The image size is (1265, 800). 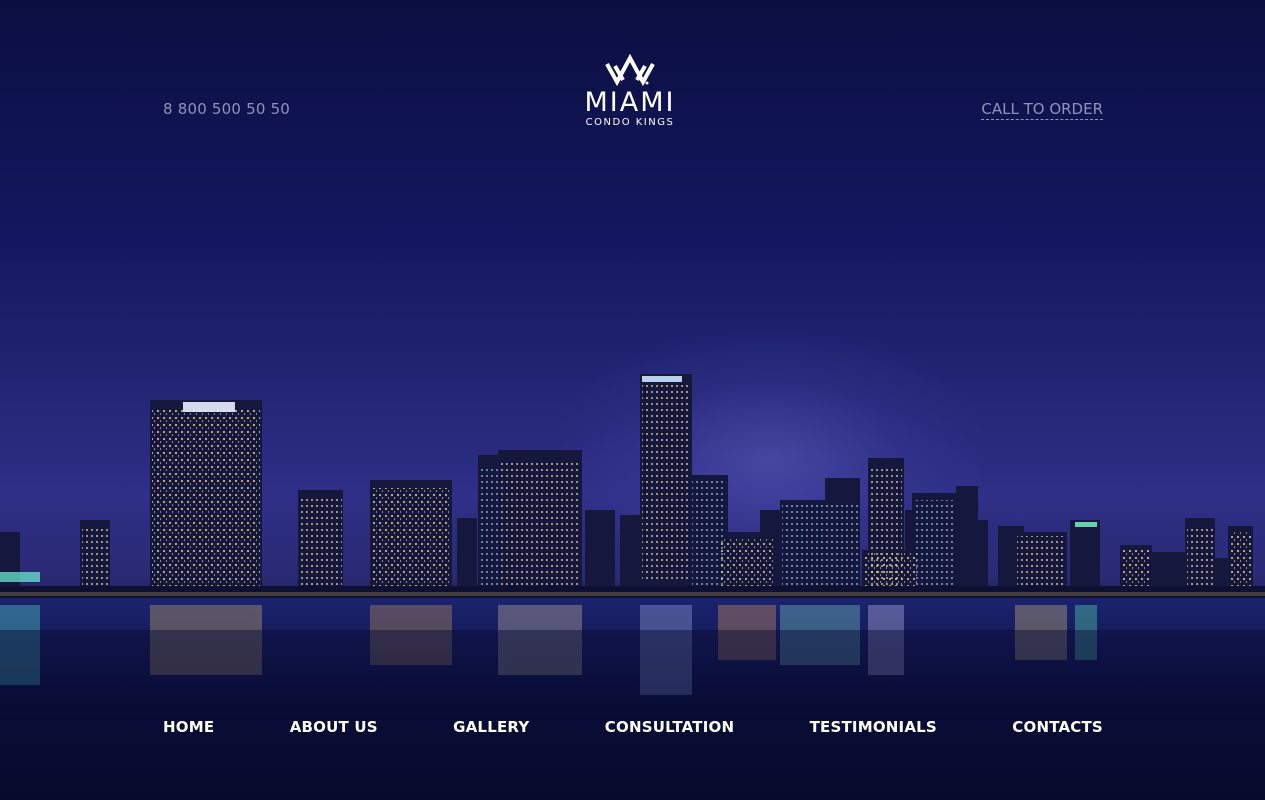 What do you see at coordinates (188, 727) in the screenshot?
I see `nav-item-home: HOME` at bounding box center [188, 727].